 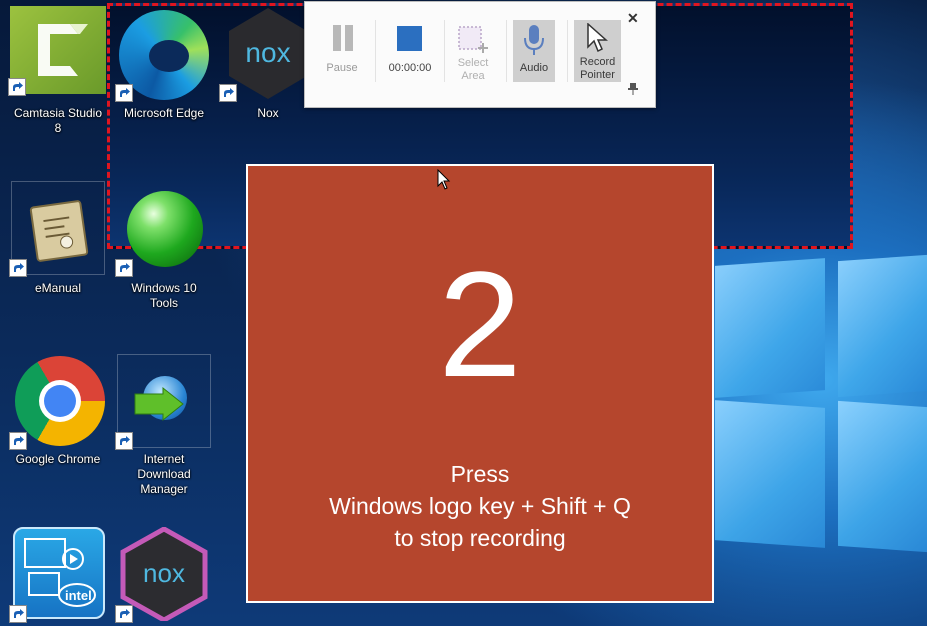 What do you see at coordinates (342, 68) in the screenshot?
I see `pause-label: Pause` at bounding box center [342, 68].